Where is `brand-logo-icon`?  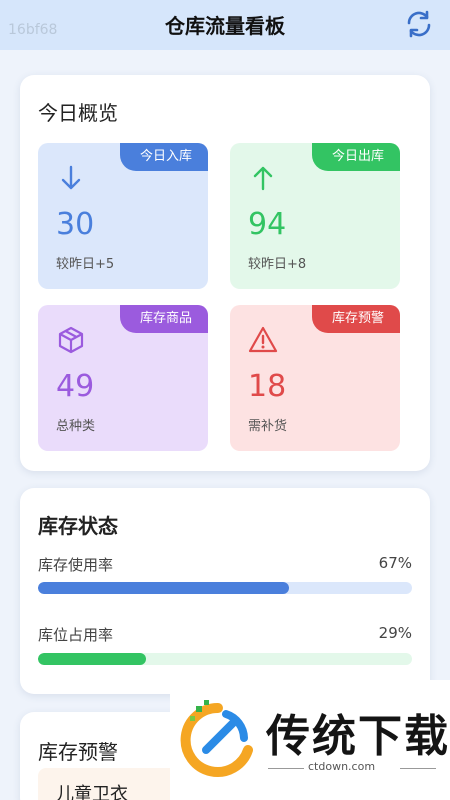
brand-logo-icon is located at coordinates (216, 738).